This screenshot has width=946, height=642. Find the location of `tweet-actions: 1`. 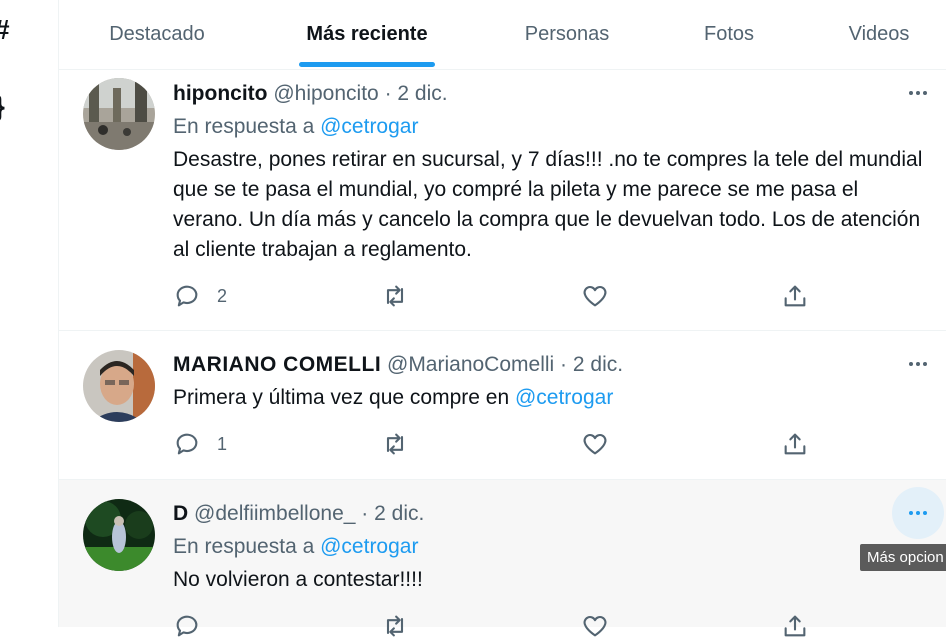

tweet-actions: 1 is located at coordinates (559, 445).